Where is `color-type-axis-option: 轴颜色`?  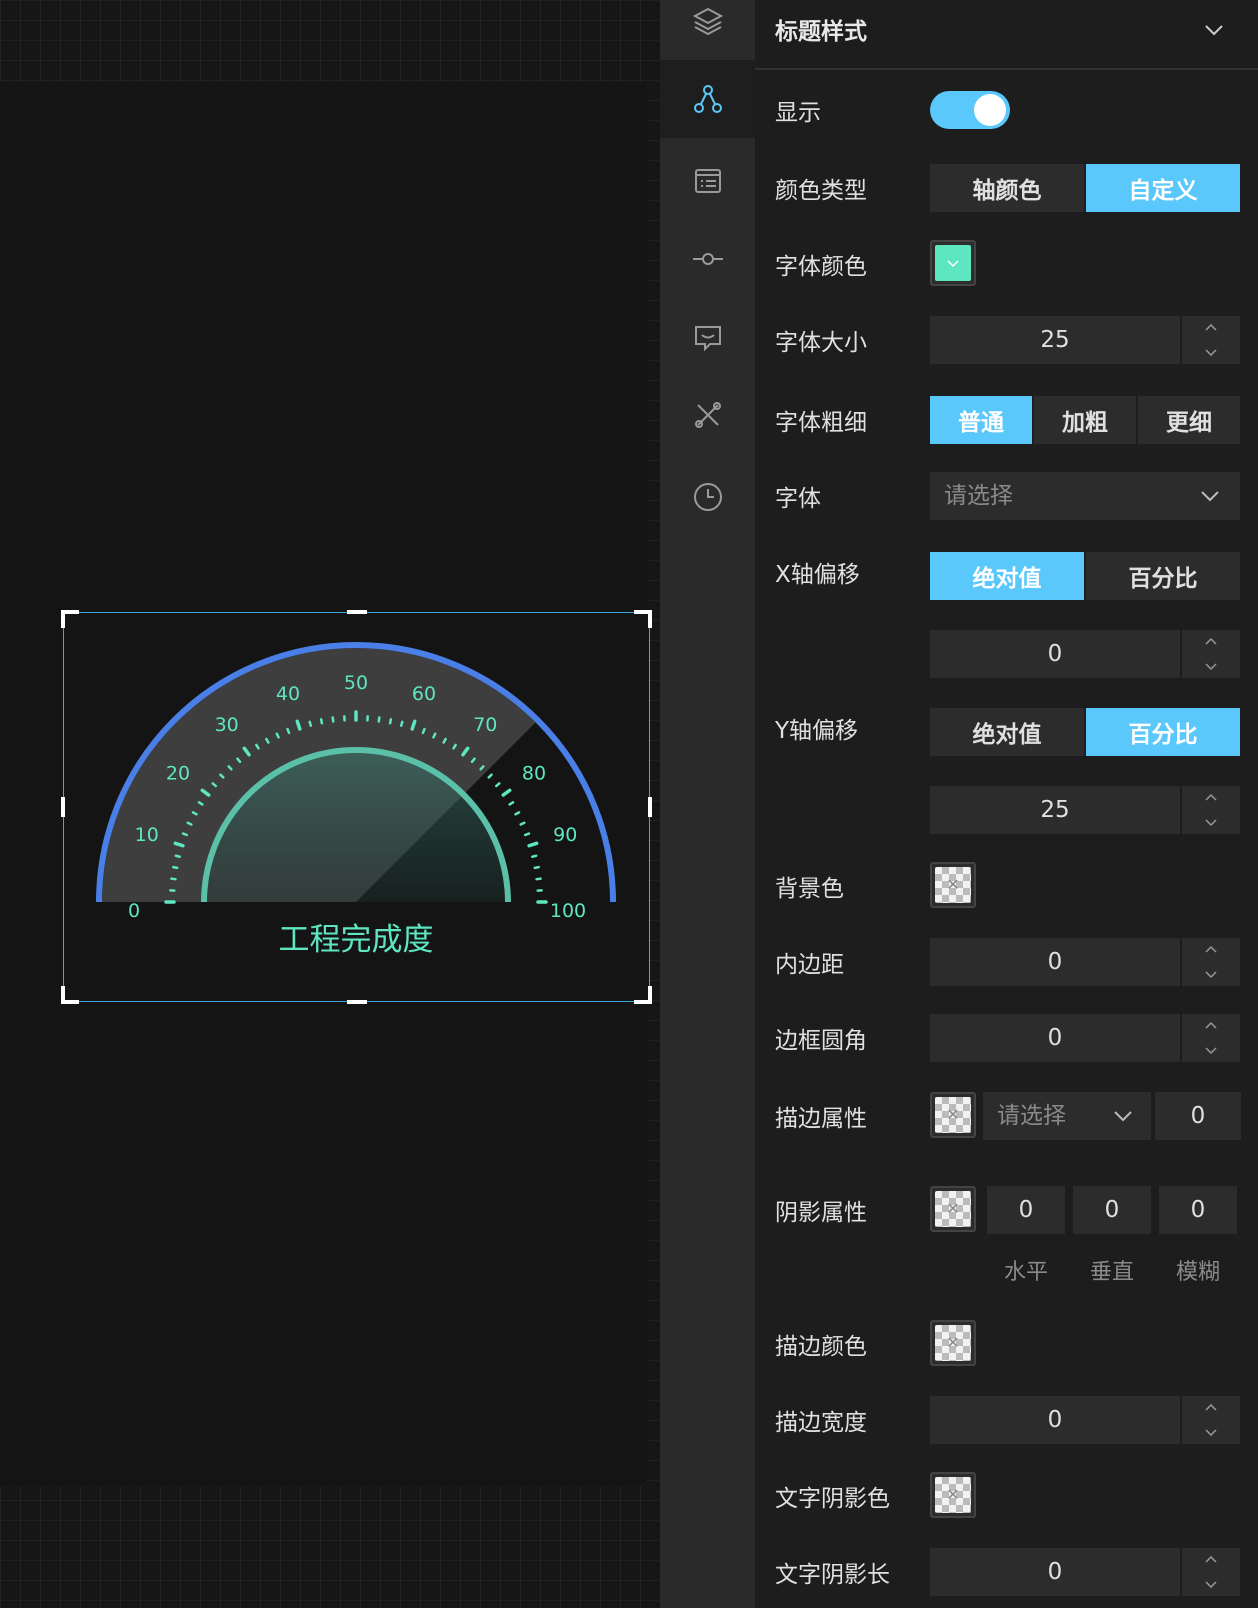
color-type-axis-option: 轴颜色 is located at coordinates (1007, 188).